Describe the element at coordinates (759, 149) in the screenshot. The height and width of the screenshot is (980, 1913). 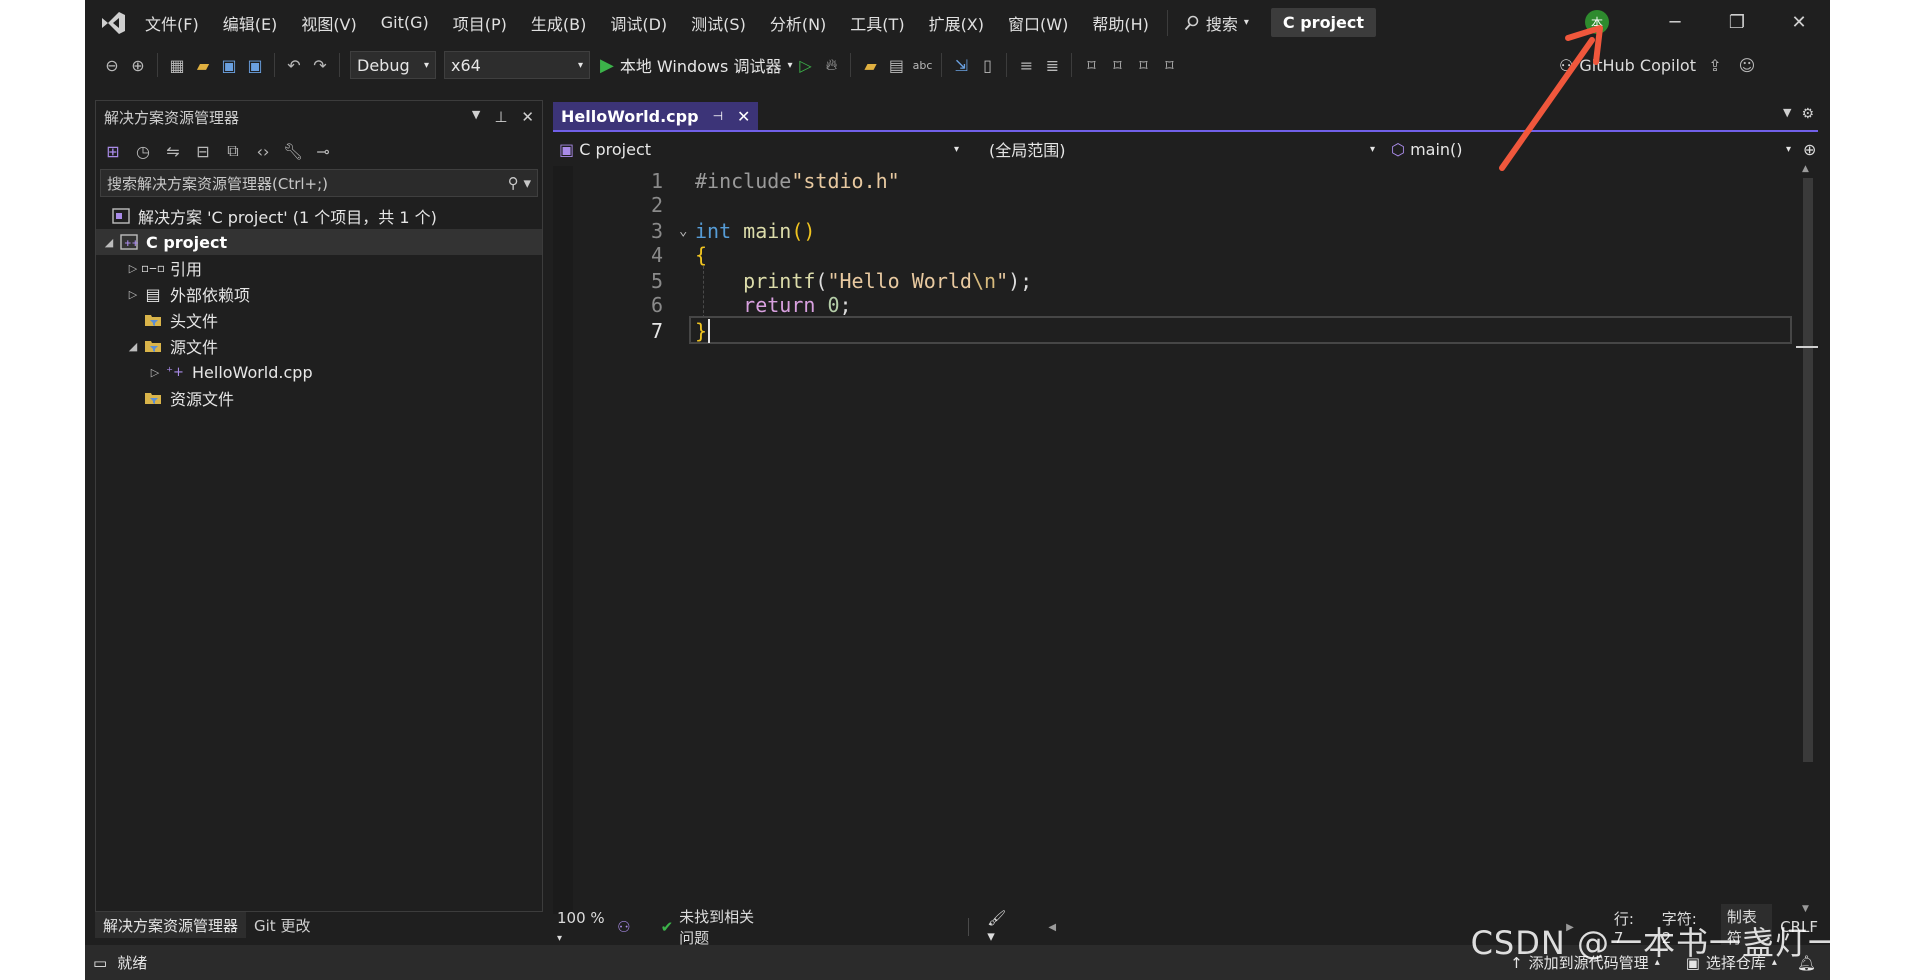
I see `project-nav-select: ▣ C project ▾` at that location.